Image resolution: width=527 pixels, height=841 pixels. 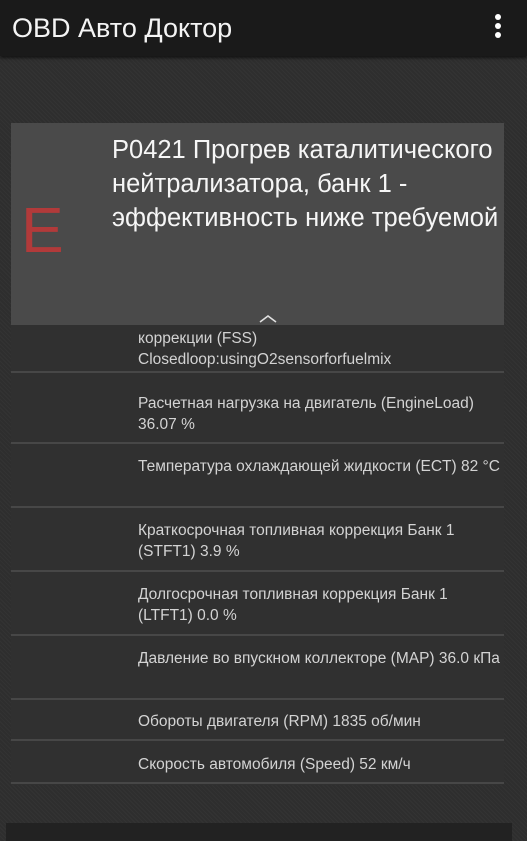 I want to click on app-bar: OBD Авто Доктор, so click(x=263, y=28).